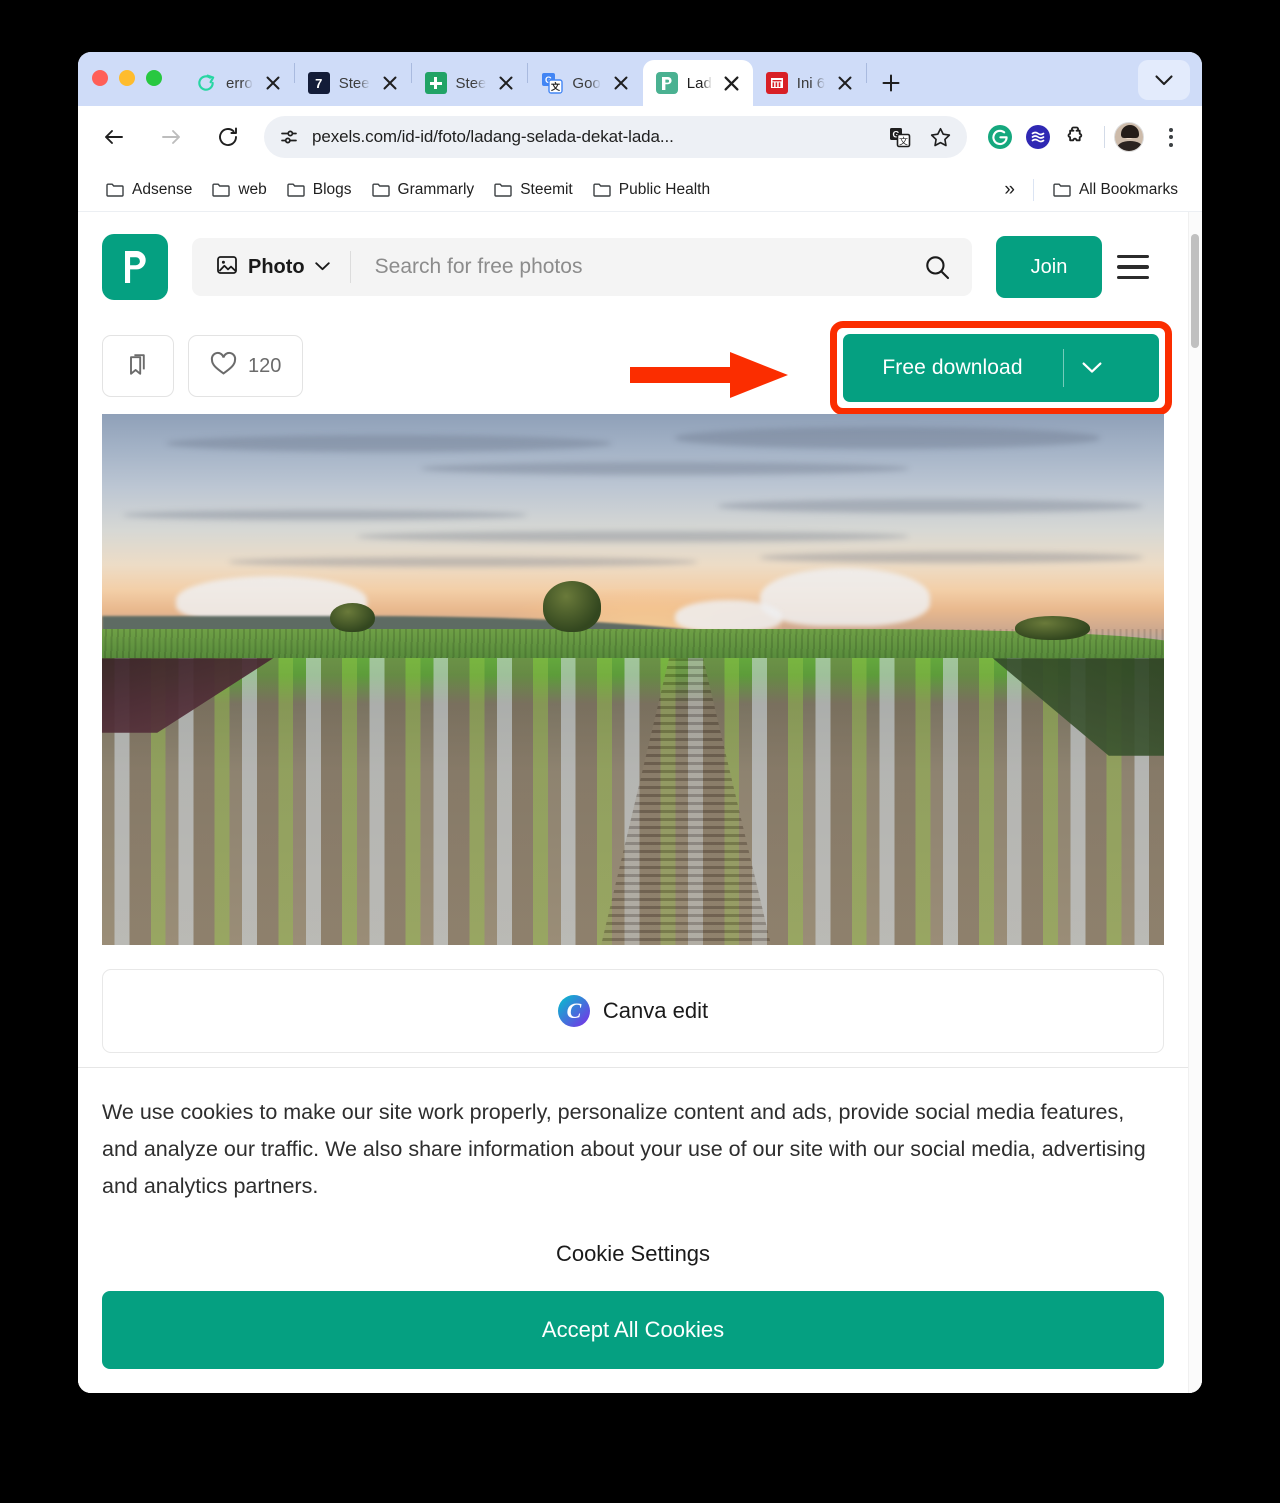 This screenshot has height=1503, width=1280. Describe the element at coordinates (1076, 137) in the screenshot. I see `extensions-puzzle-icon` at that location.